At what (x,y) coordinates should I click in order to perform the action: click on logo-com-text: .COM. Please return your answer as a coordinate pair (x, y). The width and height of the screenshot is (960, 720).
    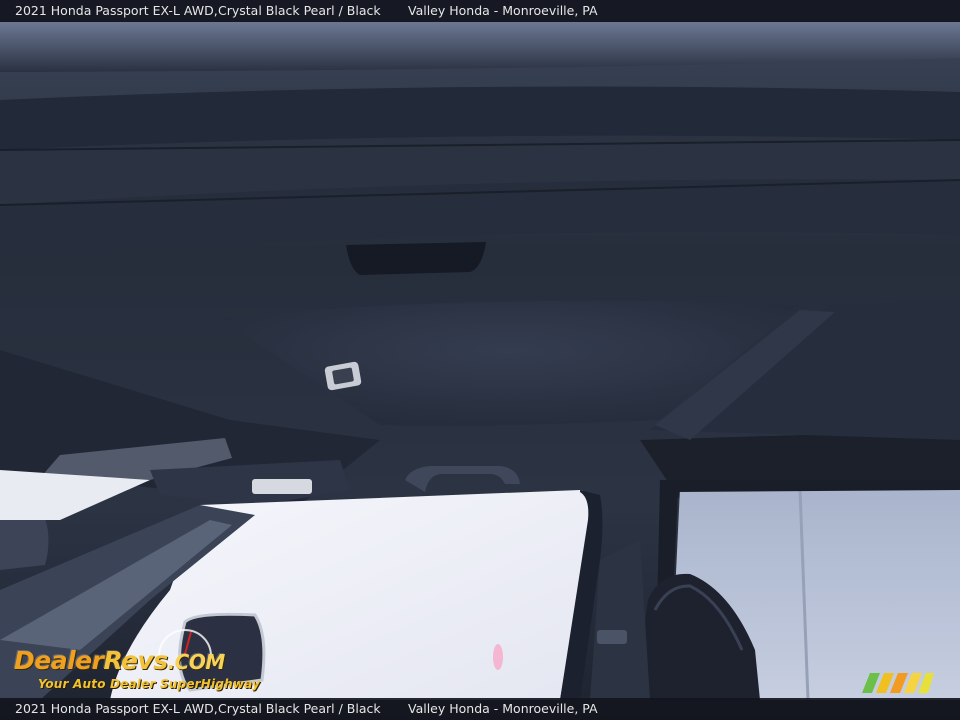
    Looking at the image, I should click on (196, 662).